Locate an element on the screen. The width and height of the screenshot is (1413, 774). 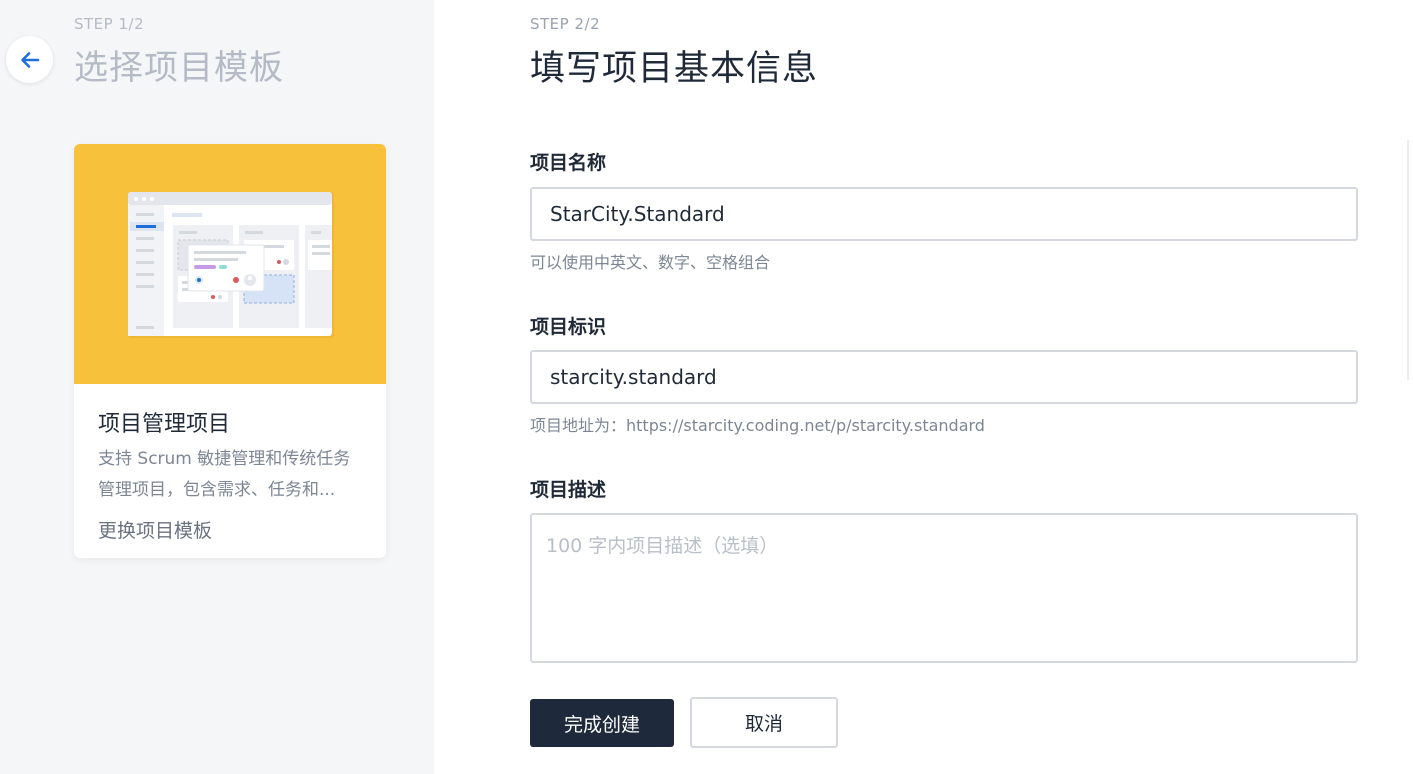
project-board-illustration is located at coordinates (231, 265).